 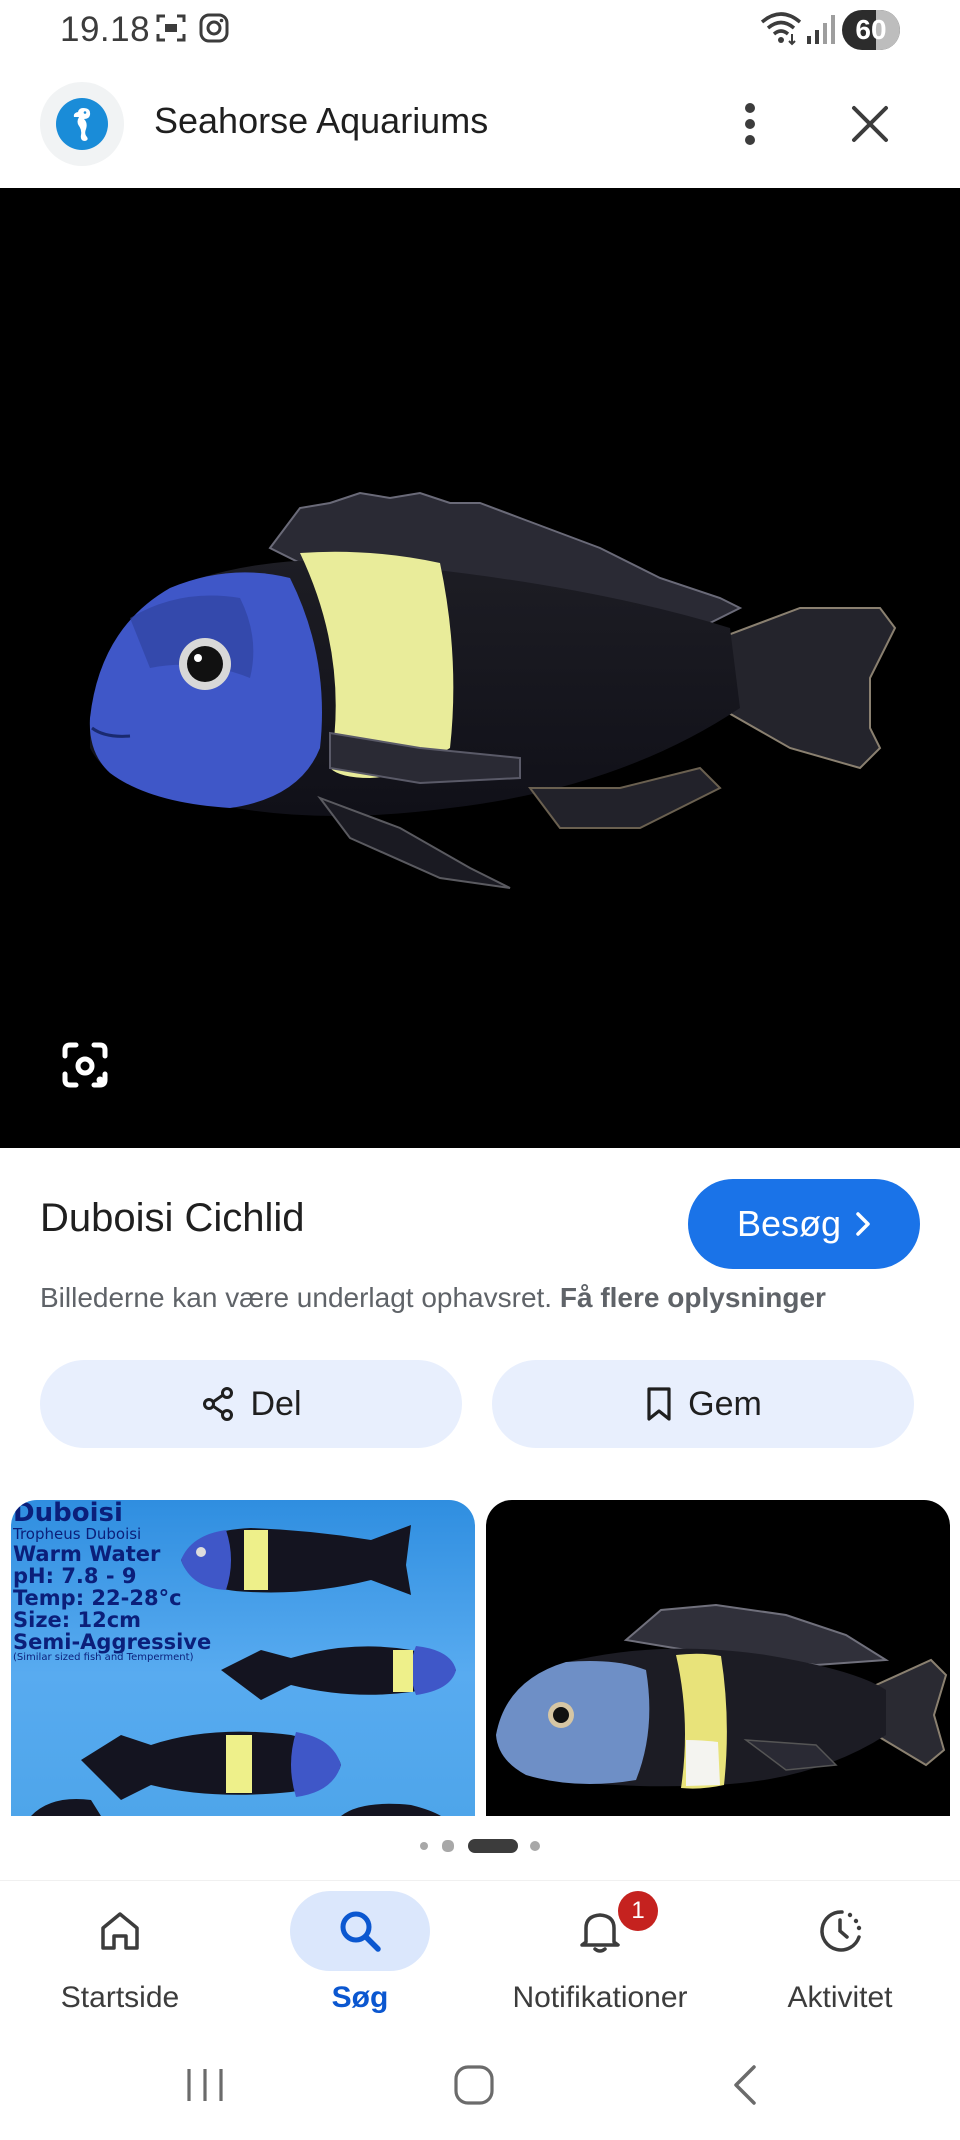 I want to click on back-icon, so click(x=745, y=2085).